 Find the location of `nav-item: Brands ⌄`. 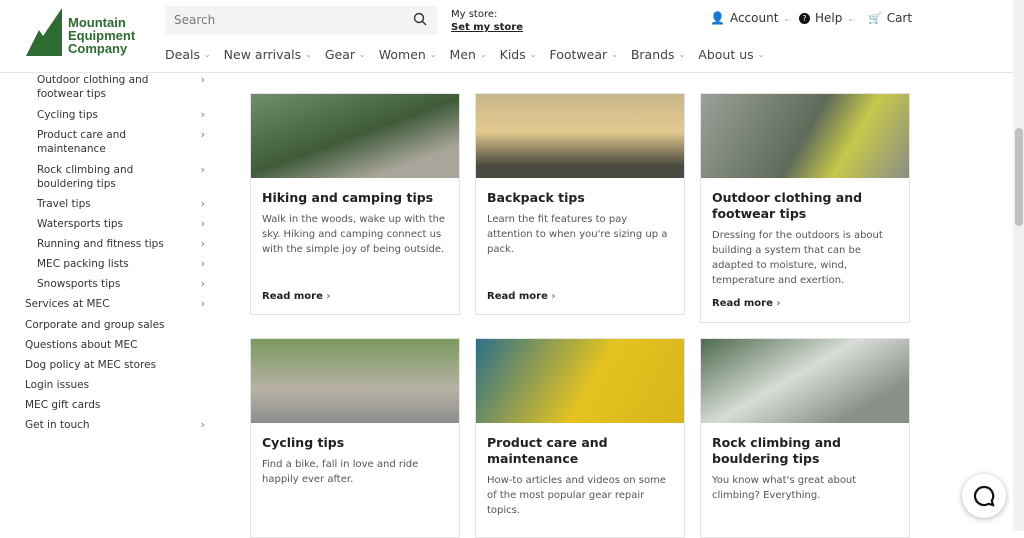

nav-item: Brands ⌄ is located at coordinates (658, 54).